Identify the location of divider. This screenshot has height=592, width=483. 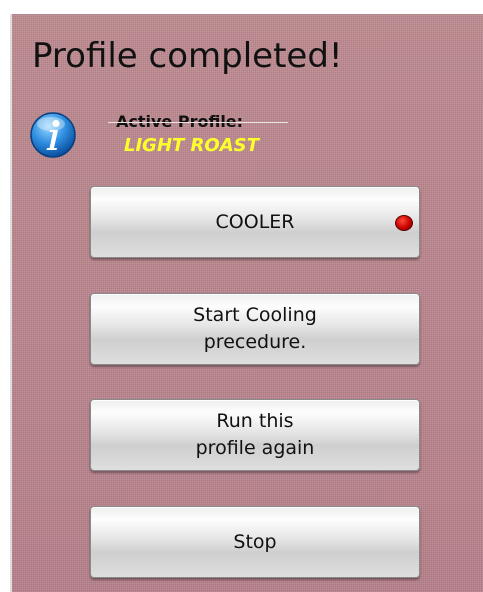
(198, 122).